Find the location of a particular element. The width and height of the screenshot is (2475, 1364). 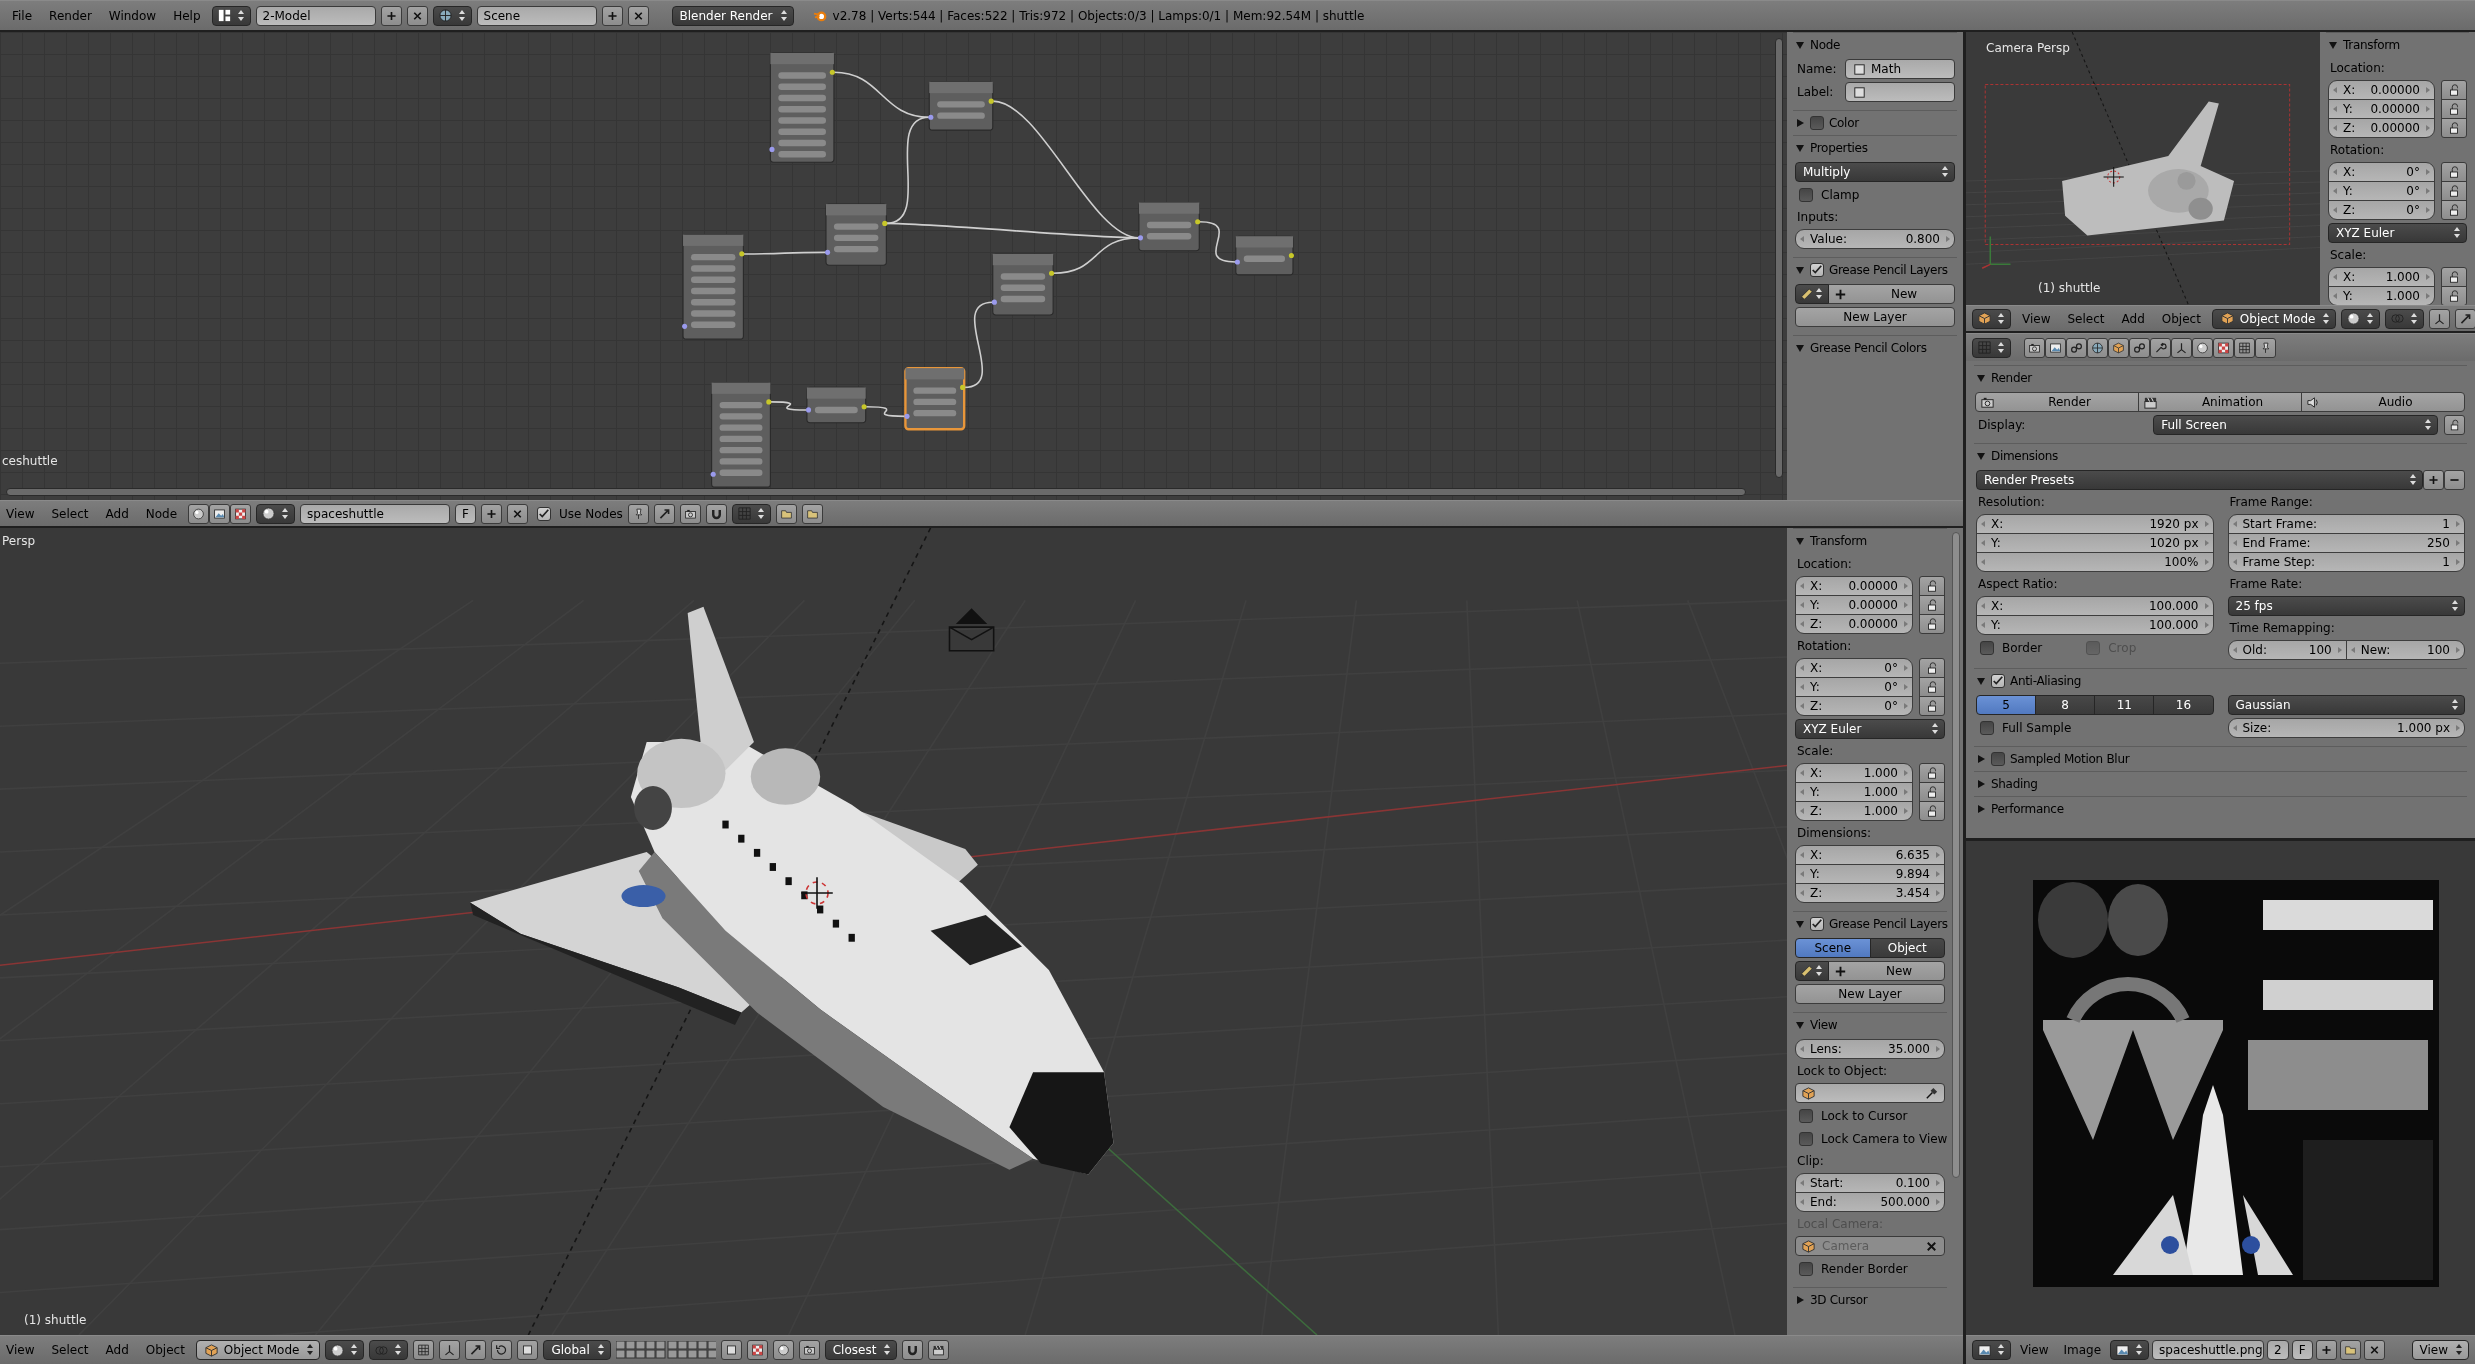

number-field: Size: 1.000 px is located at coordinates (2346, 728).